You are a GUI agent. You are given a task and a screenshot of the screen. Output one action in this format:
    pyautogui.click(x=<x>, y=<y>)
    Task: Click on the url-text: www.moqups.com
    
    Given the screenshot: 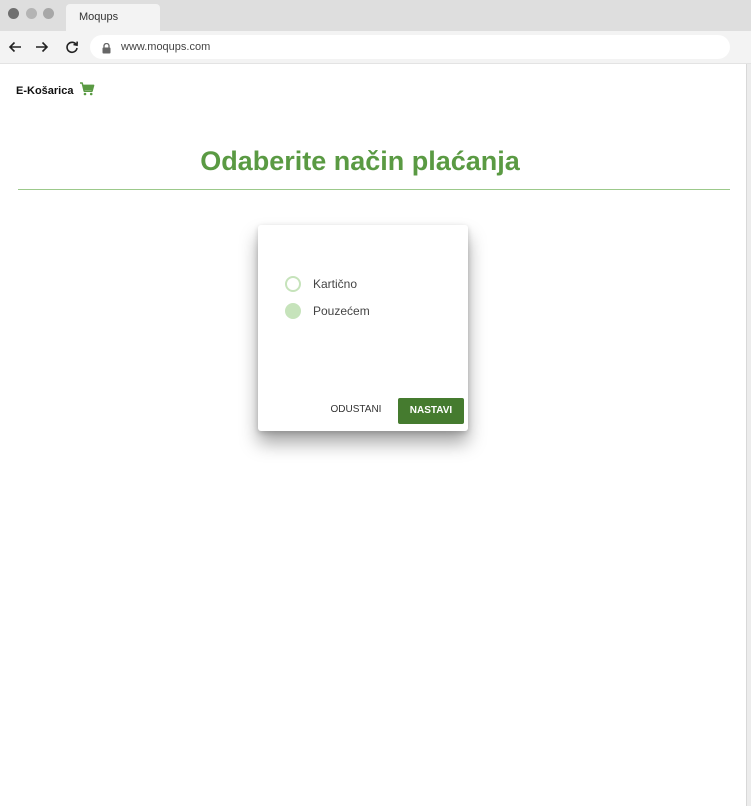 What is the action you would take?
    pyautogui.click(x=166, y=47)
    